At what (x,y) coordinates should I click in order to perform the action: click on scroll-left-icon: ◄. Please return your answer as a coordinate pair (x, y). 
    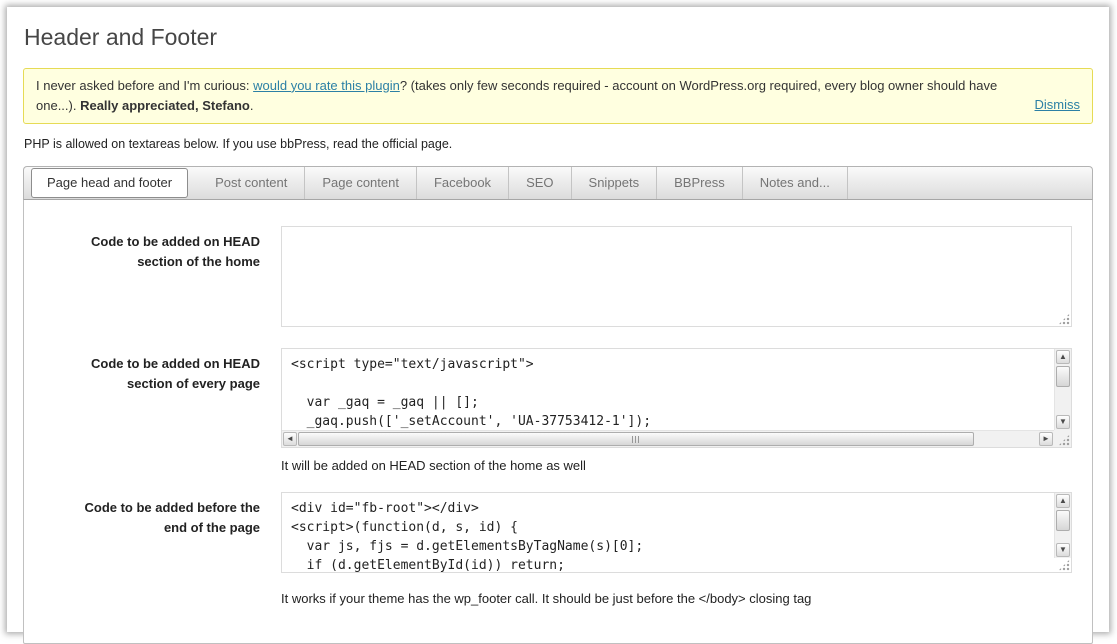
    Looking at the image, I should click on (290, 439).